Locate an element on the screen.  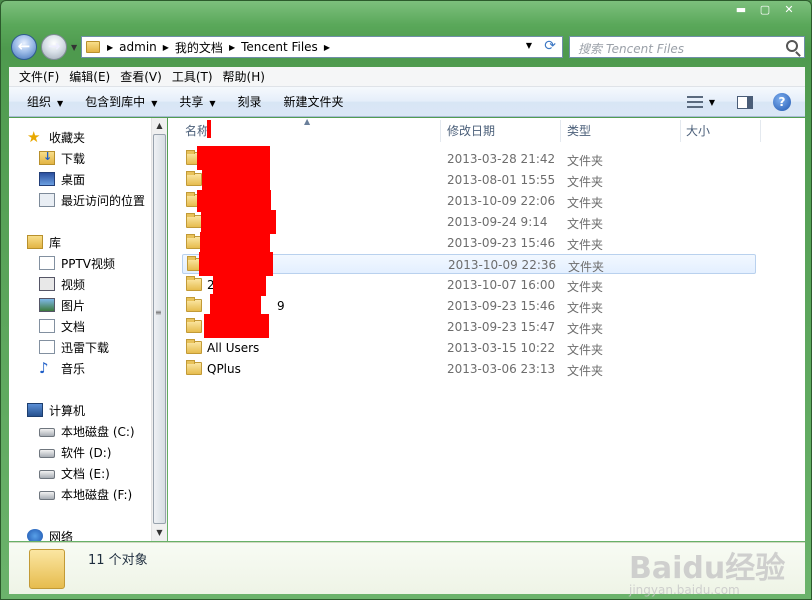
burn-button: 刻录 is located at coordinates (250, 101).